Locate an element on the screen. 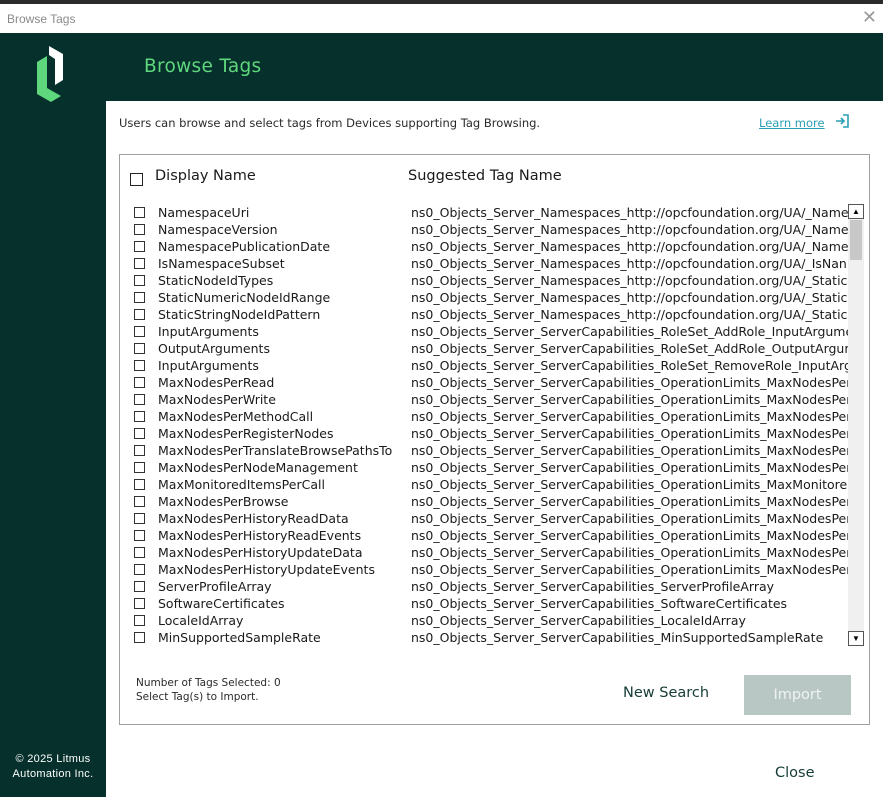  window-close-icon: ✕ is located at coordinates (869, 17).